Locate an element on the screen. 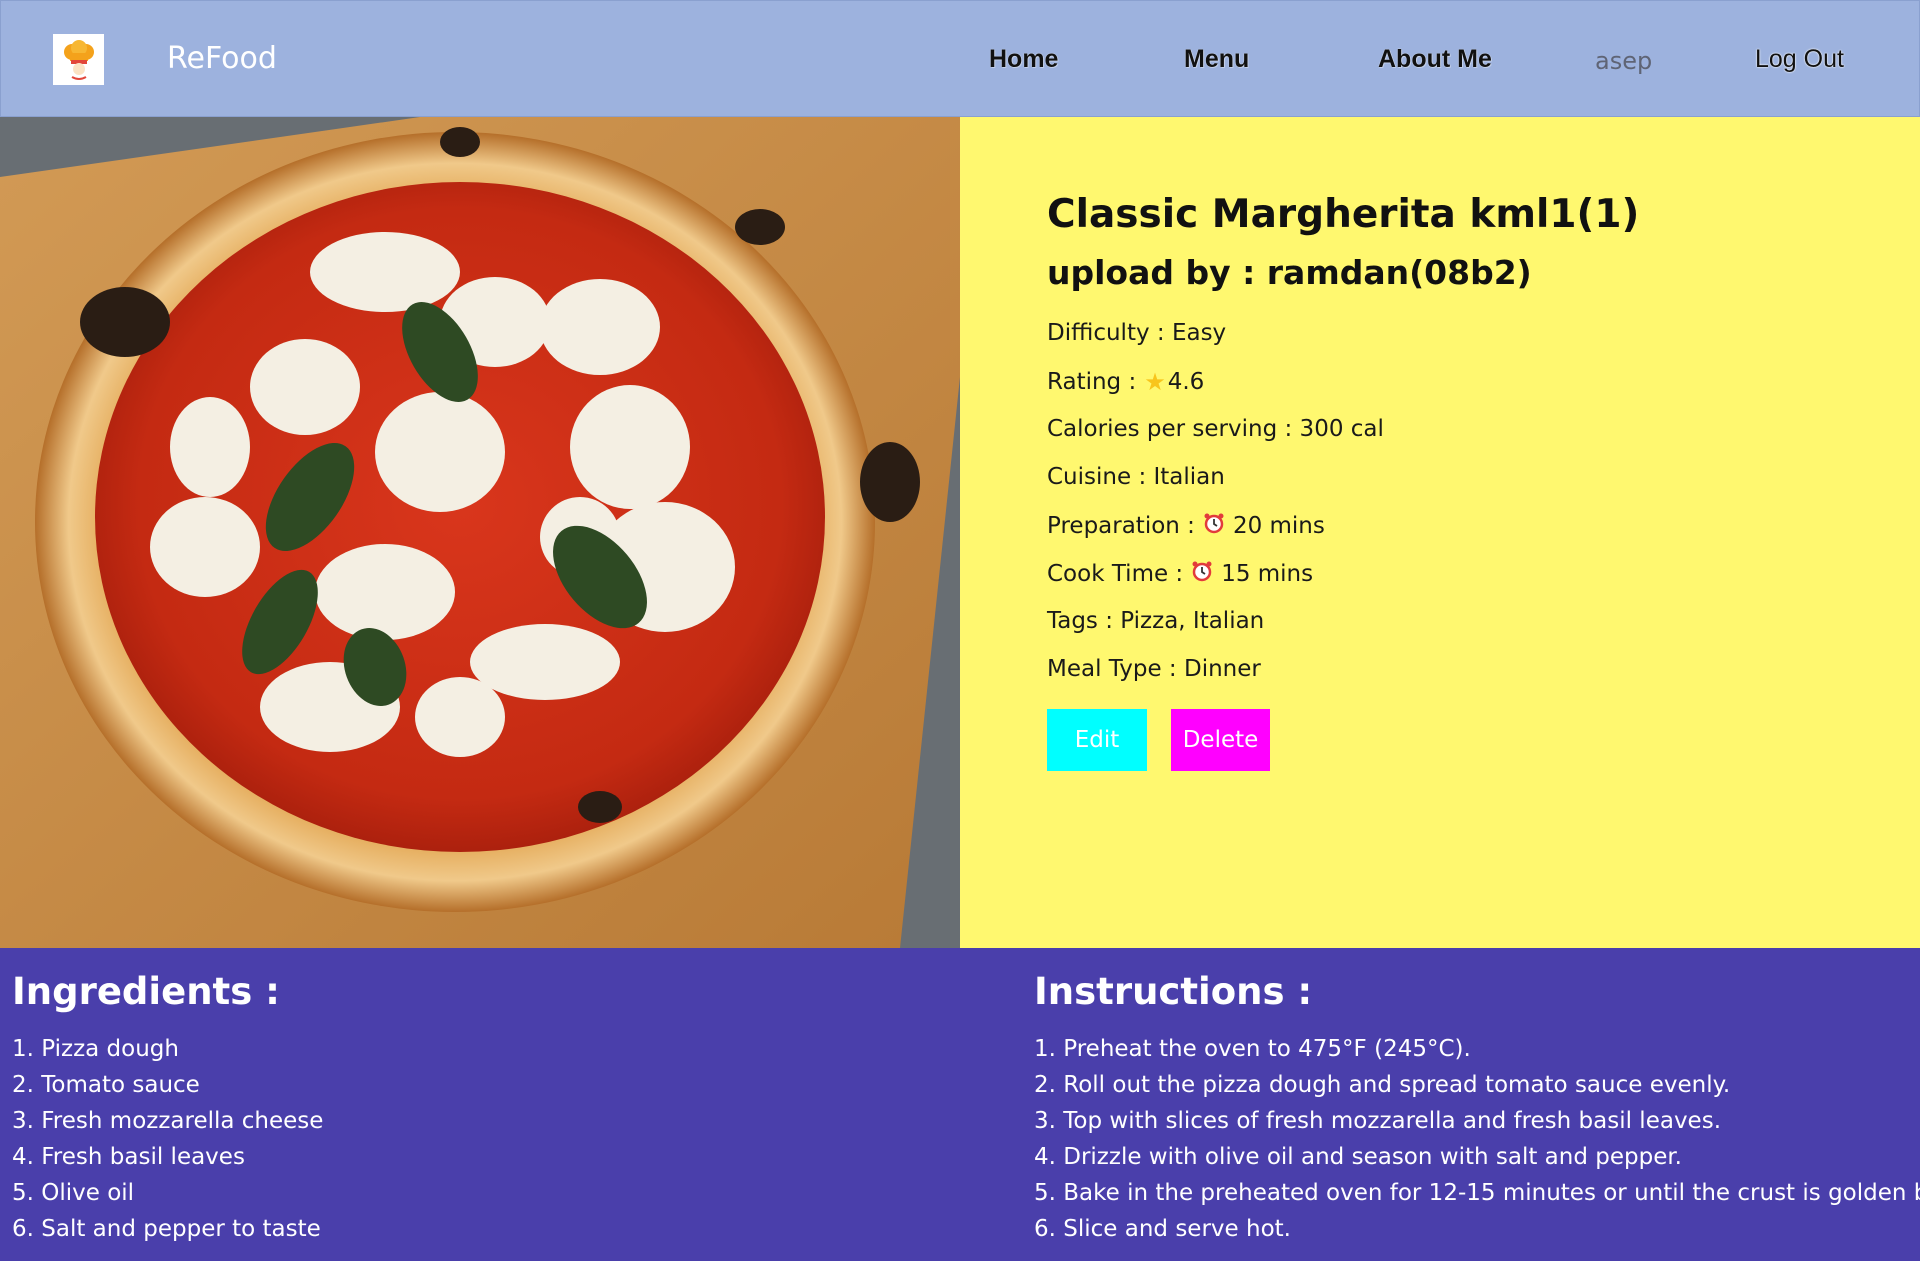  rating-label: Rating : is located at coordinates (1092, 382).